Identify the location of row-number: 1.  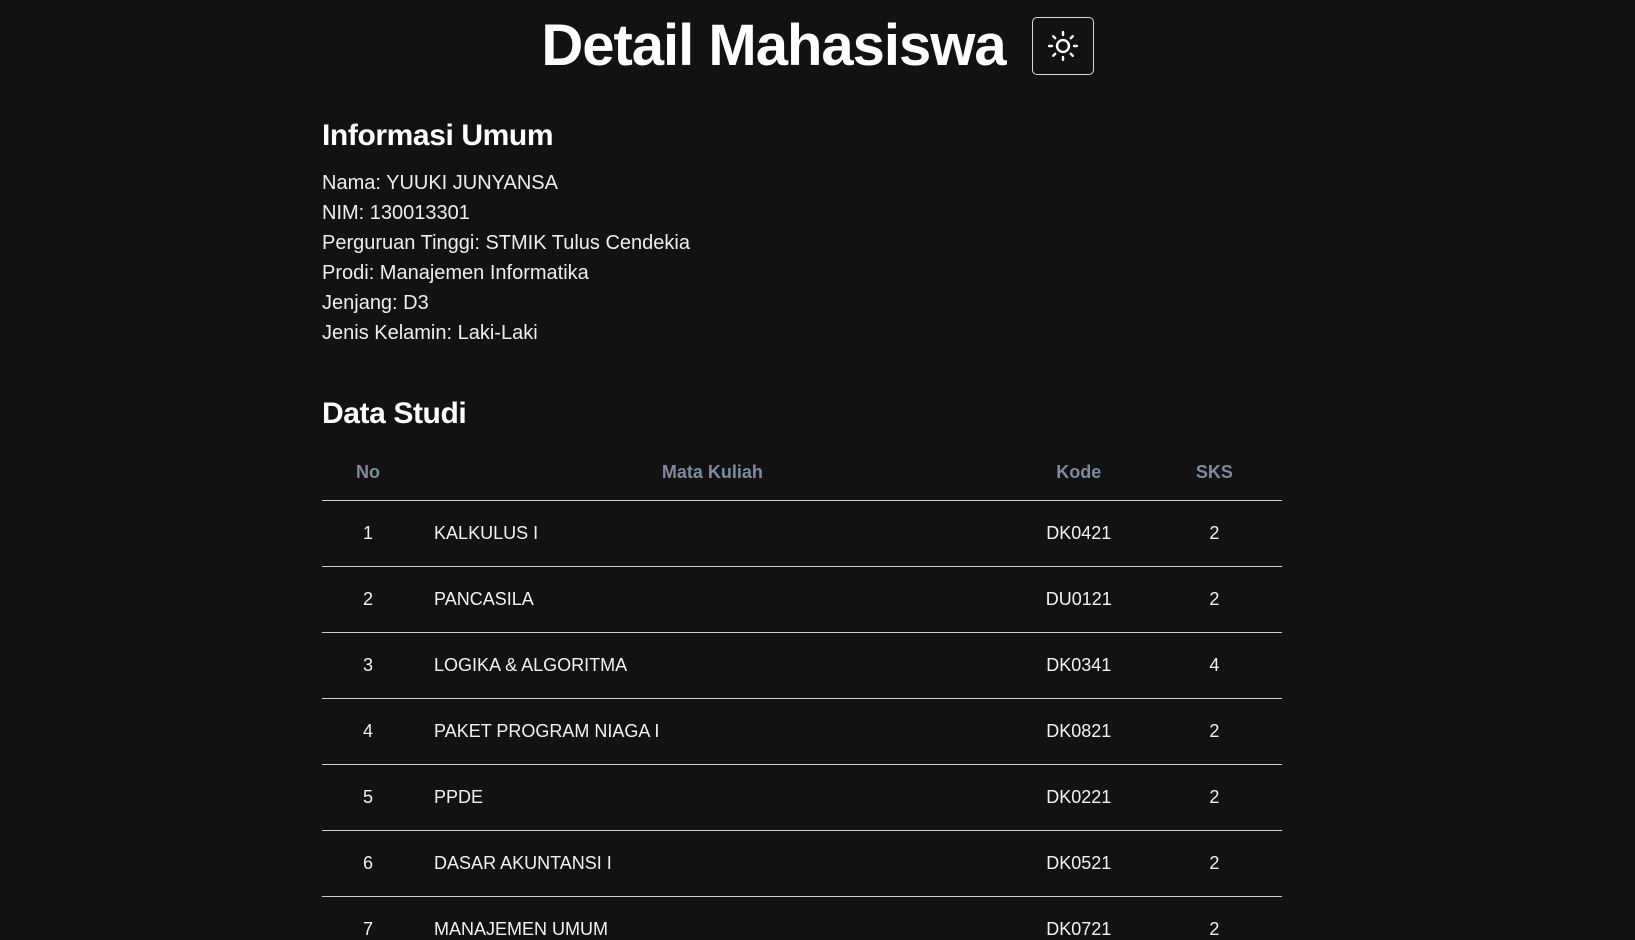
(368, 533).